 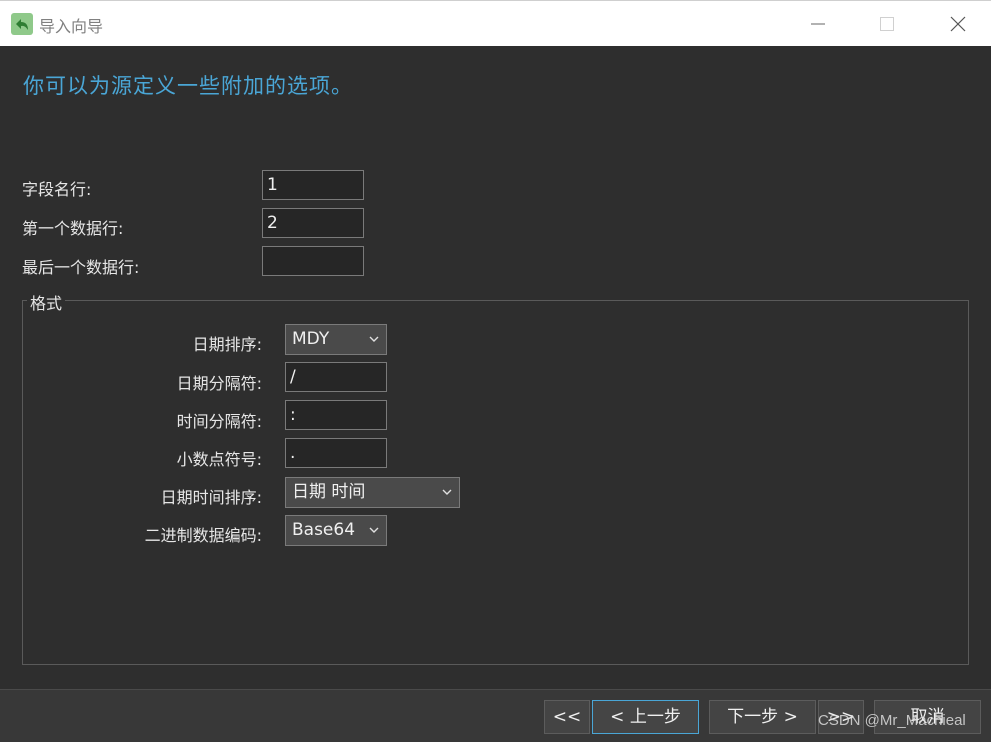 What do you see at coordinates (762, 717) in the screenshot?
I see `next-button: 下一步 >` at bounding box center [762, 717].